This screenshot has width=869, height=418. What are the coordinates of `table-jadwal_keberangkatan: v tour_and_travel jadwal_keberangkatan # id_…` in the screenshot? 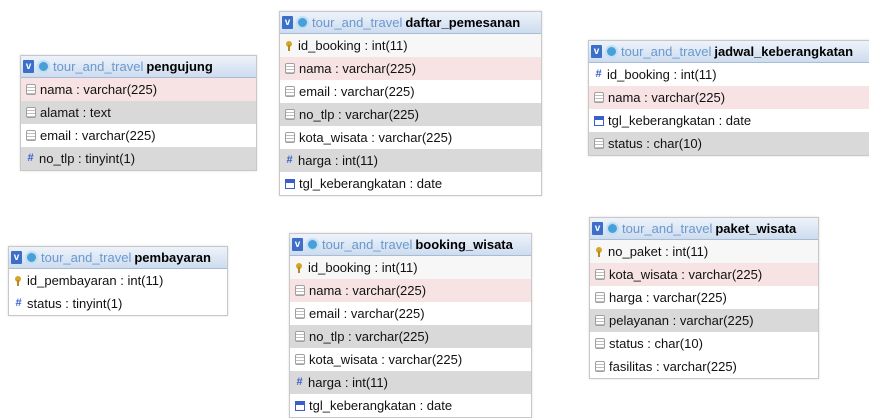 It's located at (728, 98).